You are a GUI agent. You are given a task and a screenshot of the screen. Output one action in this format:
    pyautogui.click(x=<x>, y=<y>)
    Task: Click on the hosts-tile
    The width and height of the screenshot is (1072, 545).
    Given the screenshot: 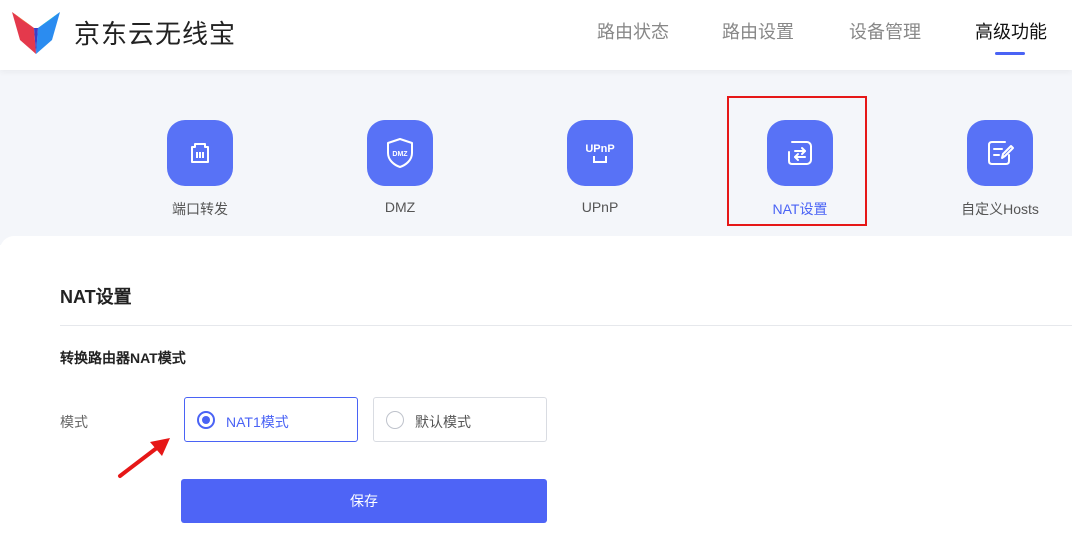 What is the action you would take?
    pyautogui.click(x=1000, y=153)
    